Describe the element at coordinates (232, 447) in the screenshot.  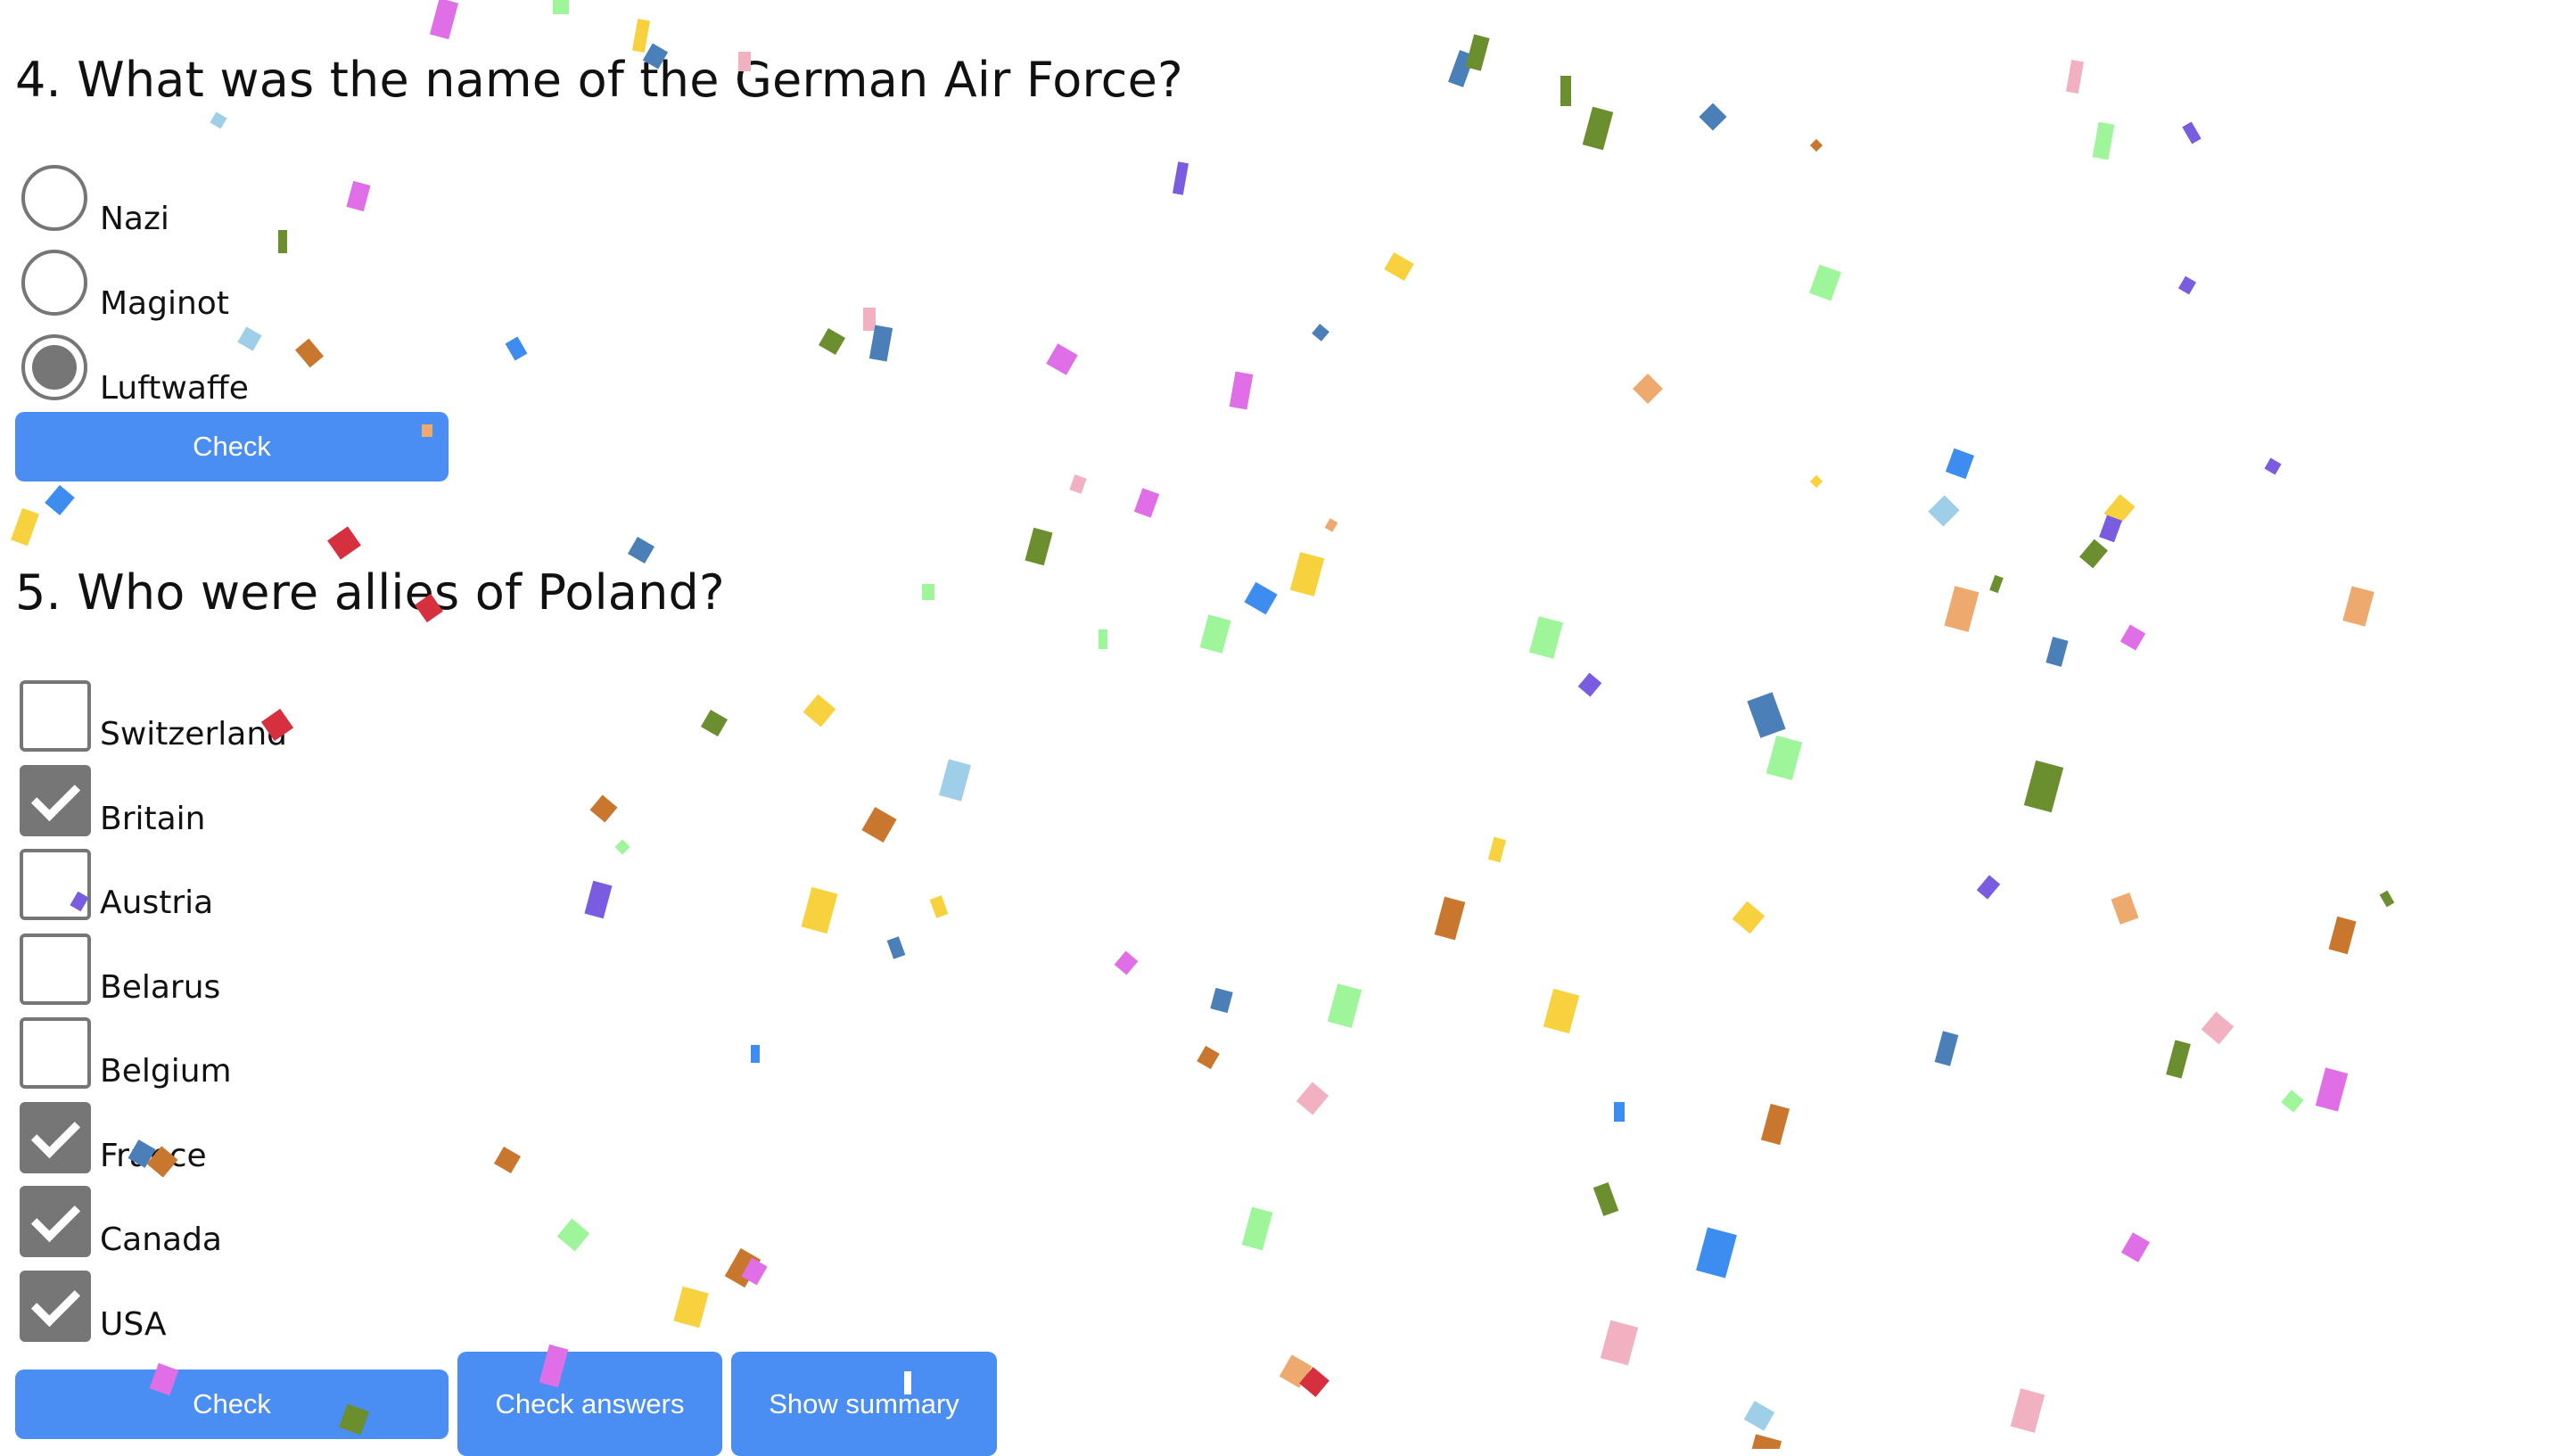
I see `q4-check-button: Check` at that location.